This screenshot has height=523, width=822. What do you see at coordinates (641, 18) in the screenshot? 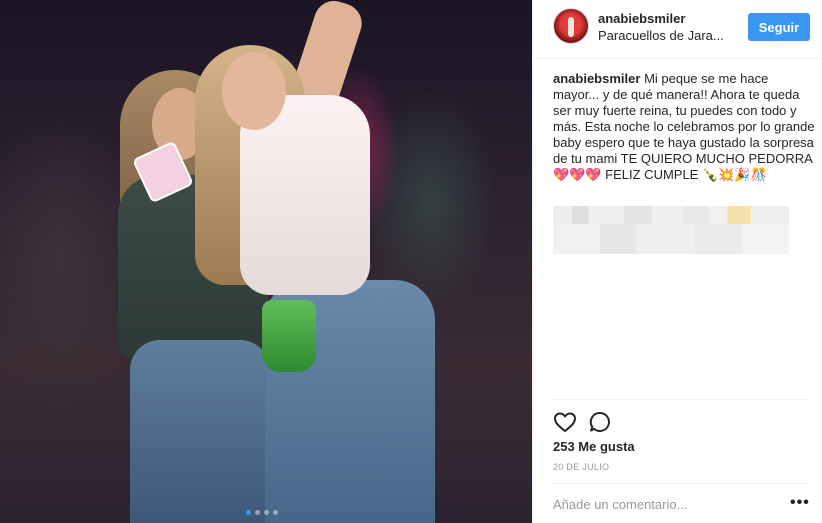
I see `header-username: anabiebsmiler` at bounding box center [641, 18].